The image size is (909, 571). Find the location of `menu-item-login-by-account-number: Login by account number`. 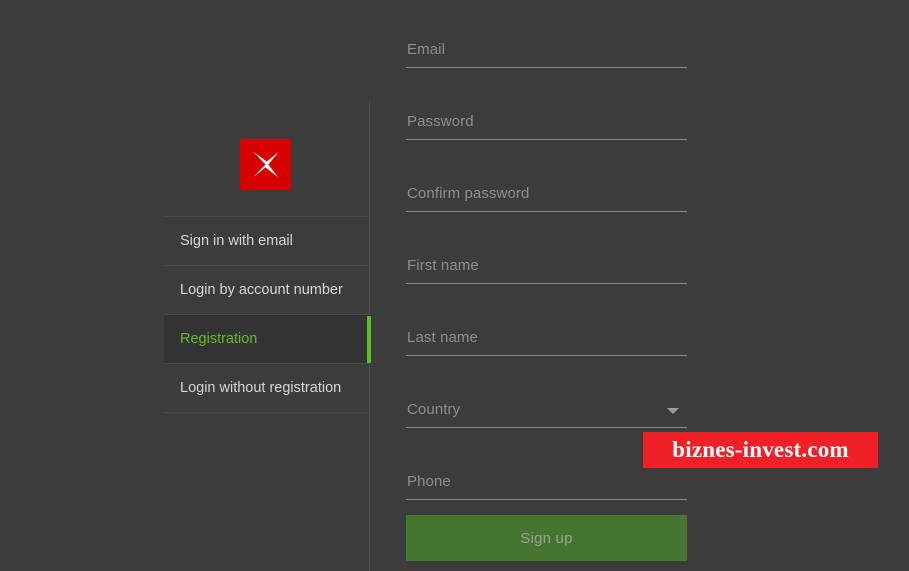

menu-item-login-by-account-number: Login by account number is located at coordinates (267, 289).